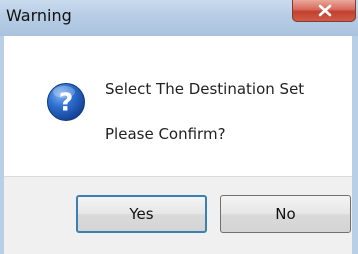 This screenshot has width=358, height=254. I want to click on window-frame-right, so click(355, 145).